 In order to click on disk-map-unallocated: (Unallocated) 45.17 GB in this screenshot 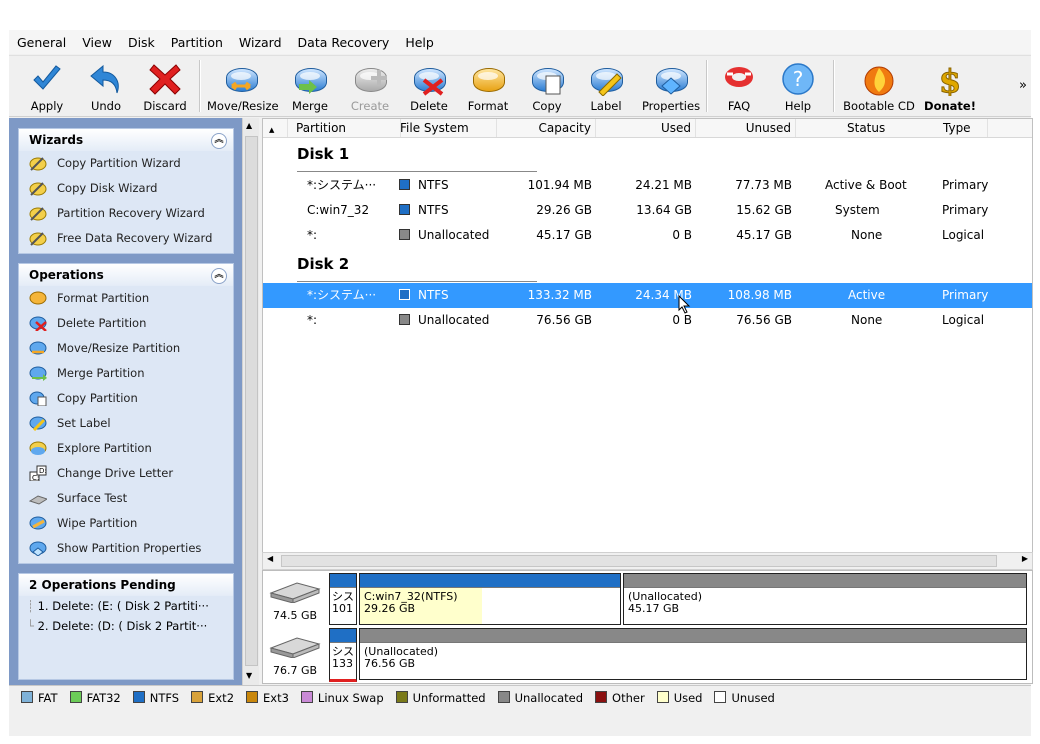, I will do `click(825, 599)`.